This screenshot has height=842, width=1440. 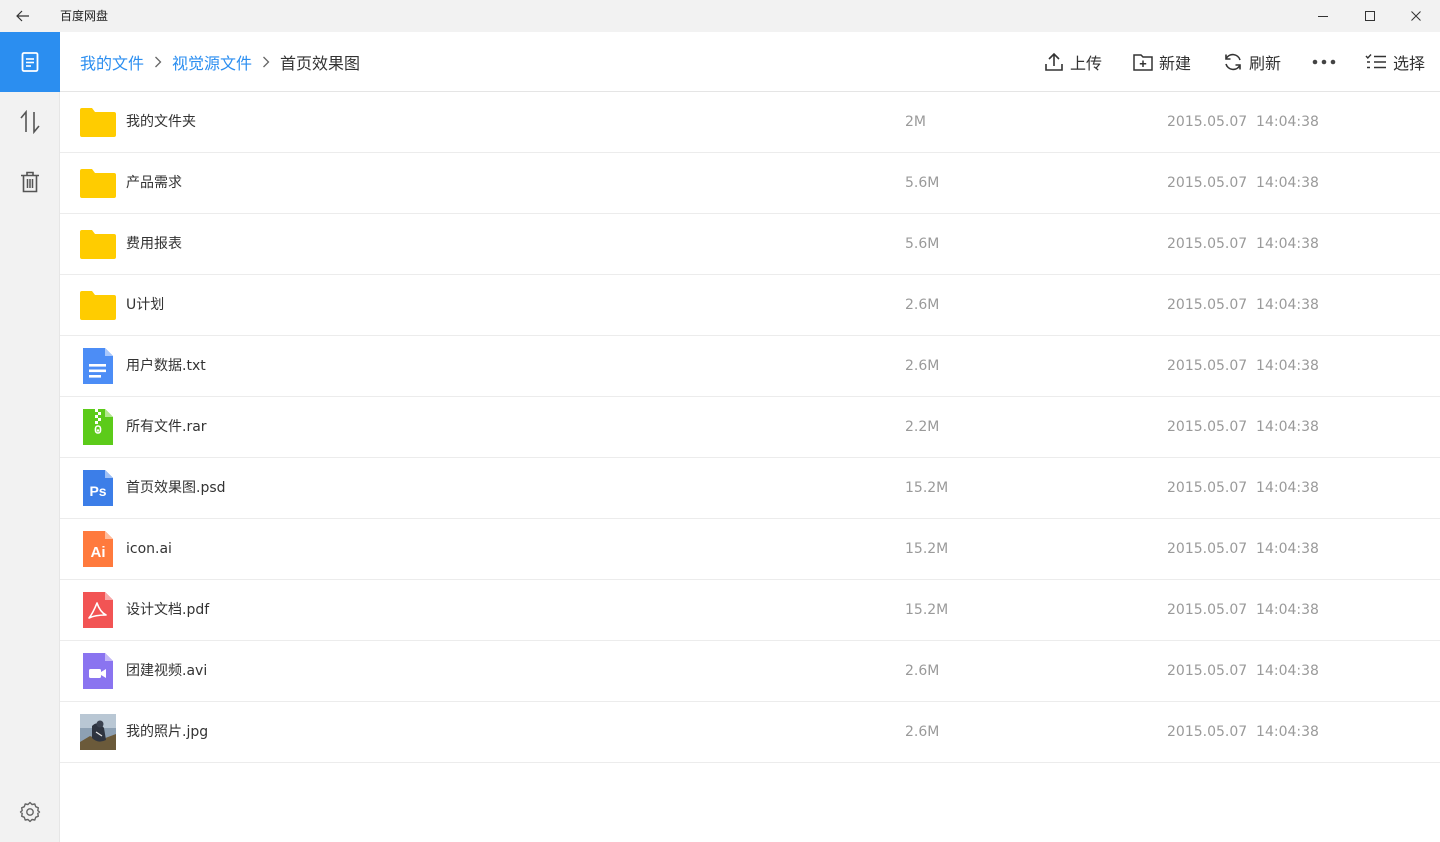 What do you see at coordinates (98, 366) in the screenshot?
I see `text-file-icon` at bounding box center [98, 366].